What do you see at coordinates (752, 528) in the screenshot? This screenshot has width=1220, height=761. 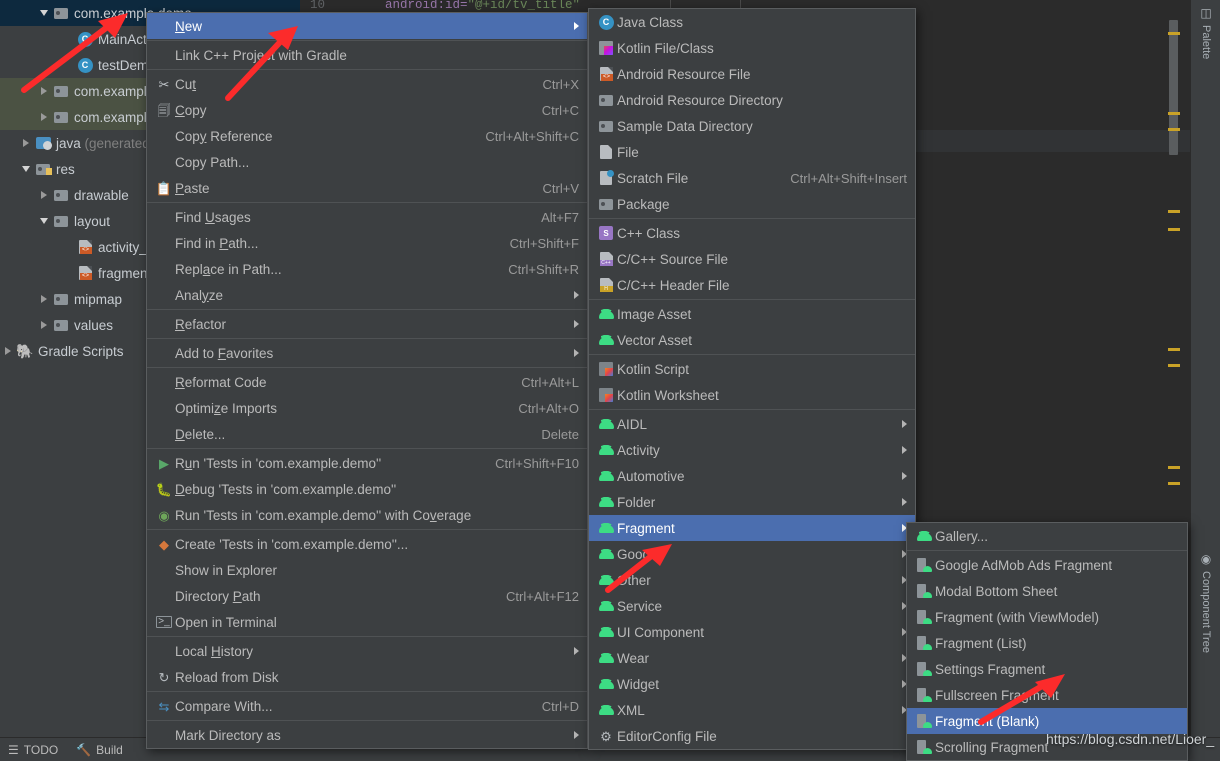 I see `menu-item-fragment: Fragment` at bounding box center [752, 528].